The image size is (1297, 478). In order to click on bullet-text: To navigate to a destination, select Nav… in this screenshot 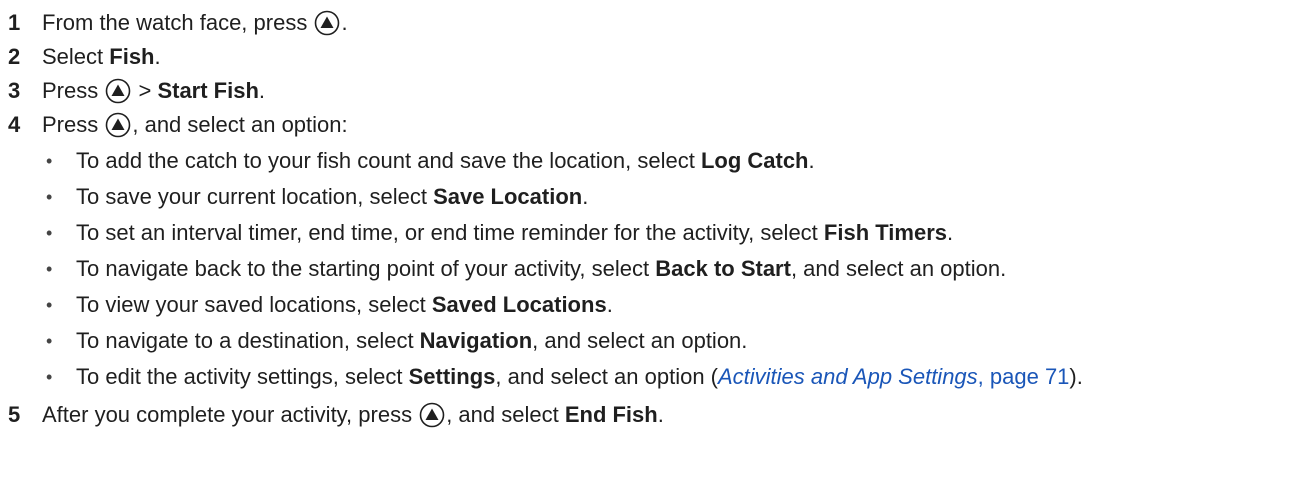, I will do `click(411, 341)`.